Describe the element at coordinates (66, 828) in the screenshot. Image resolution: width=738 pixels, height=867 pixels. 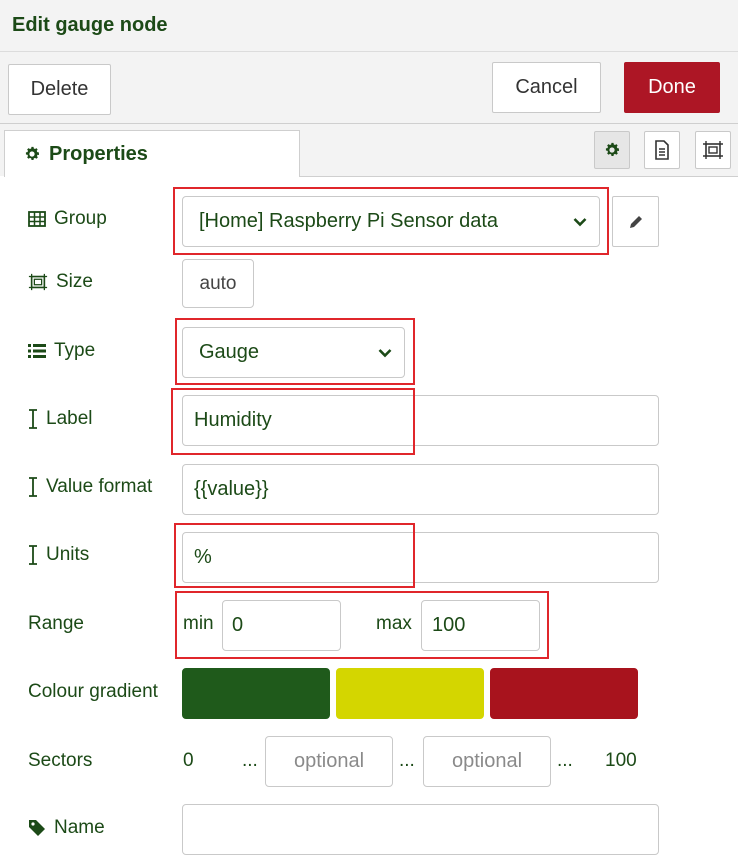
I see `name-label: Name` at that location.